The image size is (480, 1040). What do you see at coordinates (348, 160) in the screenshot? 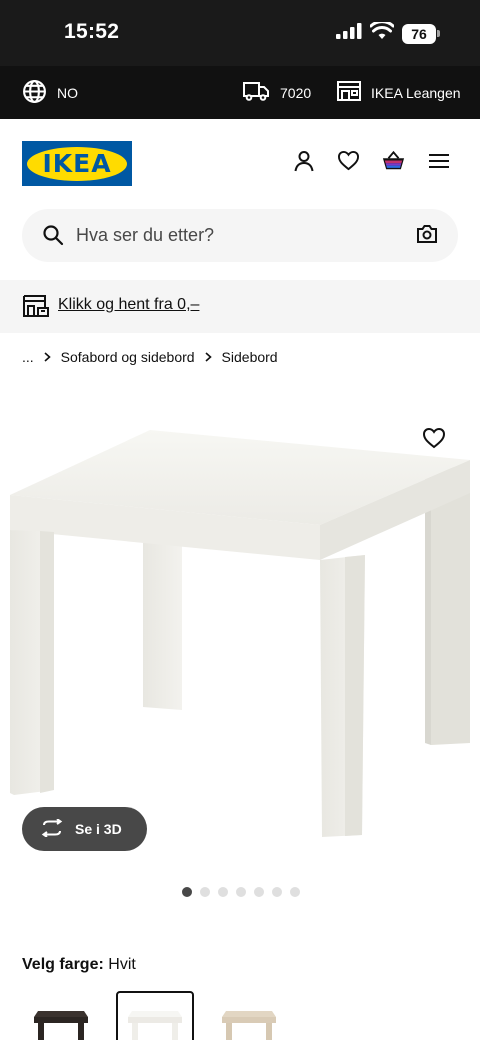
I see `favourites-icon` at bounding box center [348, 160].